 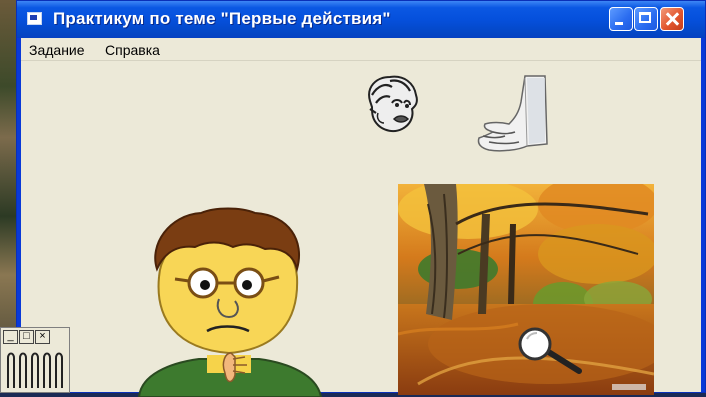 I want to click on menu-task: Задание, so click(x=57, y=50).